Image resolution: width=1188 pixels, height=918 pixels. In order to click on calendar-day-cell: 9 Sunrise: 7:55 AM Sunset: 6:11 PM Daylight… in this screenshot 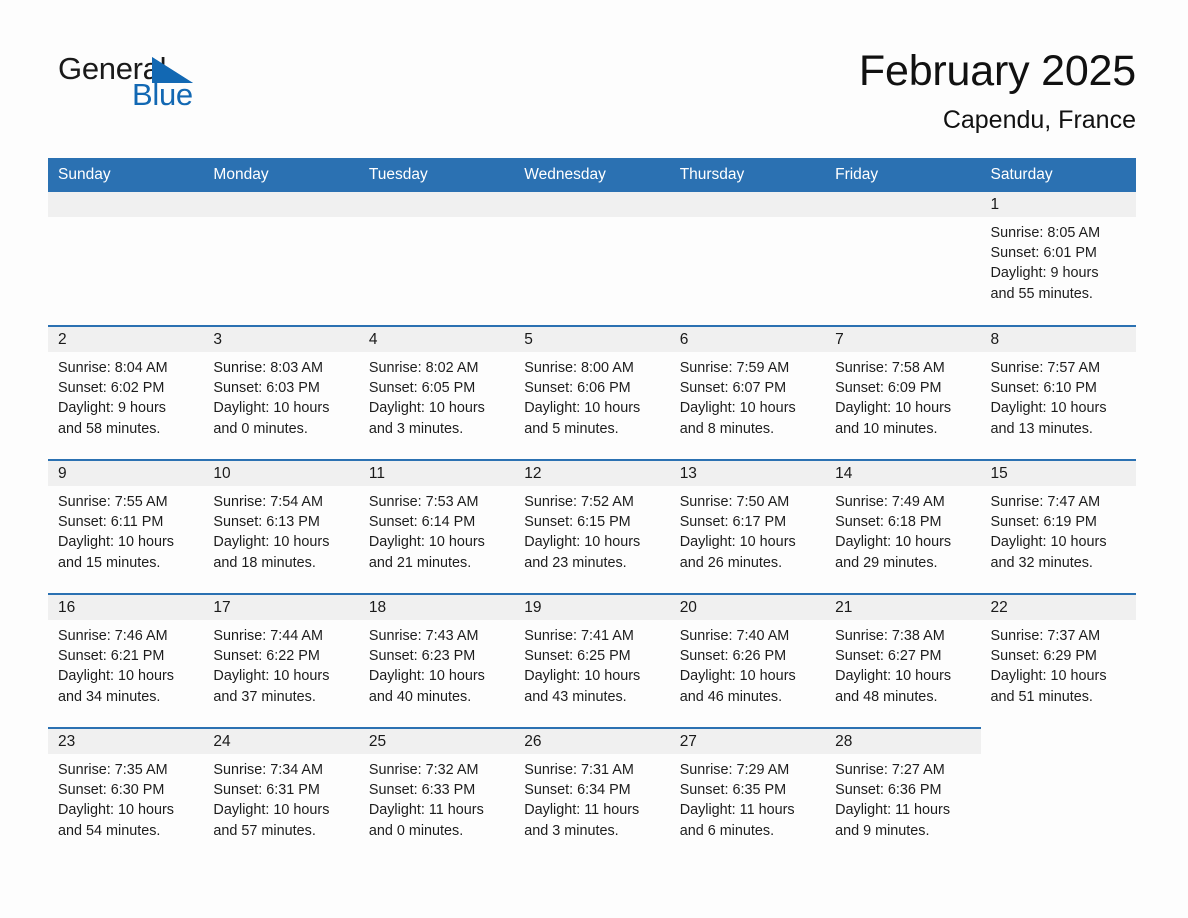, I will do `click(126, 526)`.